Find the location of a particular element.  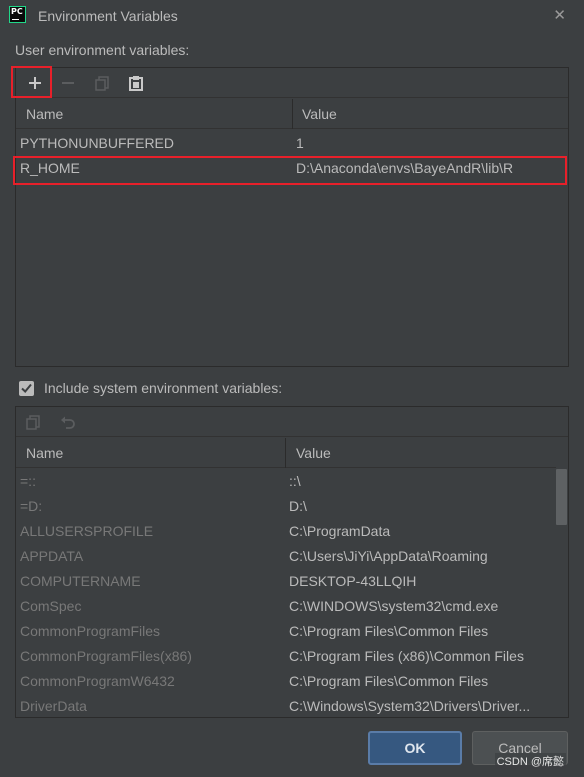

pycharm-app-icon: PC is located at coordinates (17, 14).